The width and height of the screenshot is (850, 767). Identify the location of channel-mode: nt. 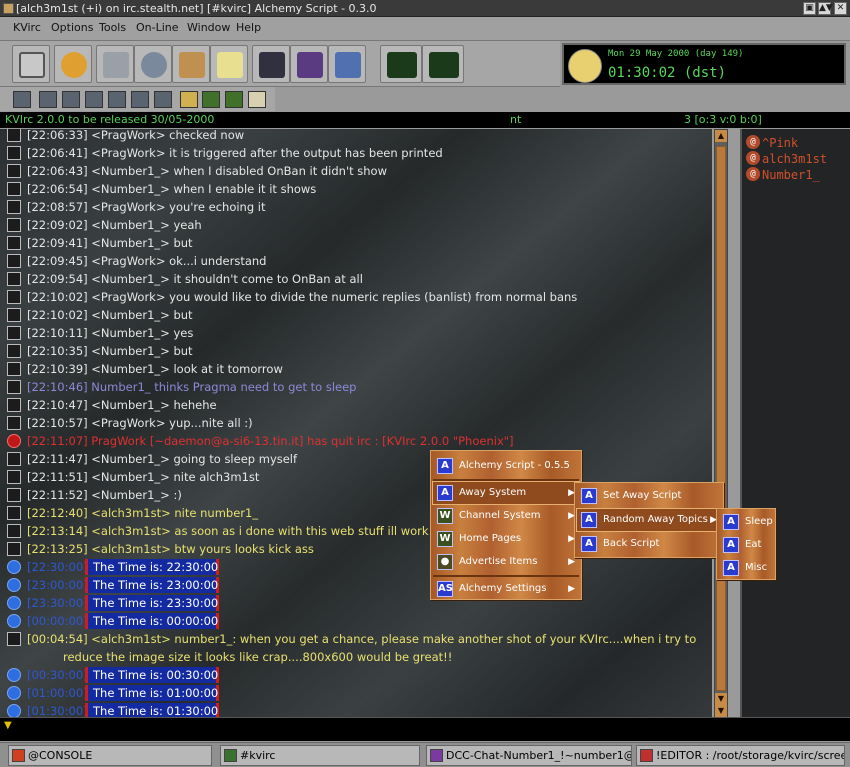
(515, 119).